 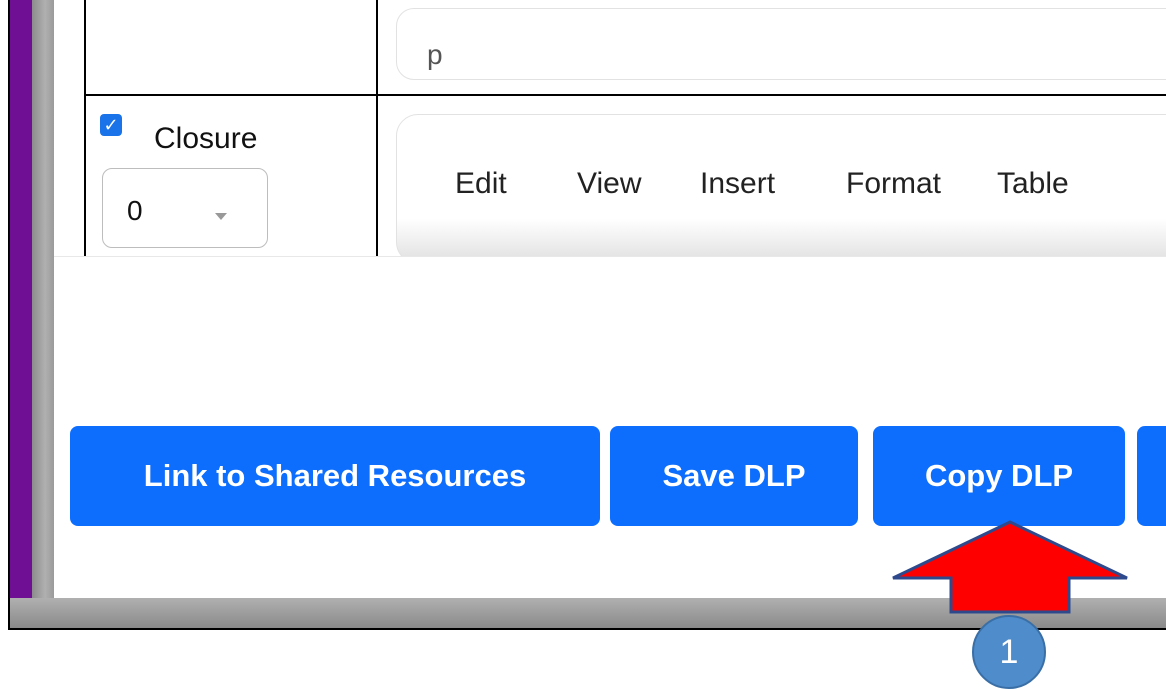 I want to click on copy-dlp-button: Copy DLP, so click(x=999, y=476).